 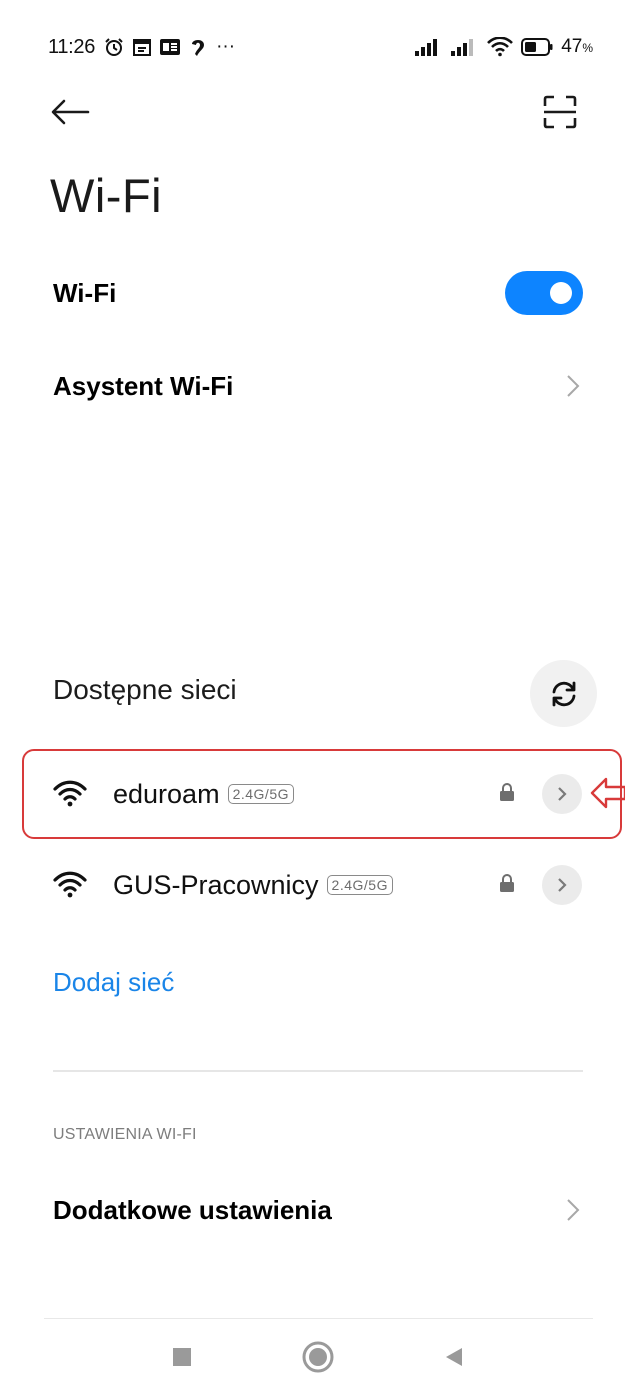 I want to click on back-arrow-icon, so click(x=70, y=112).